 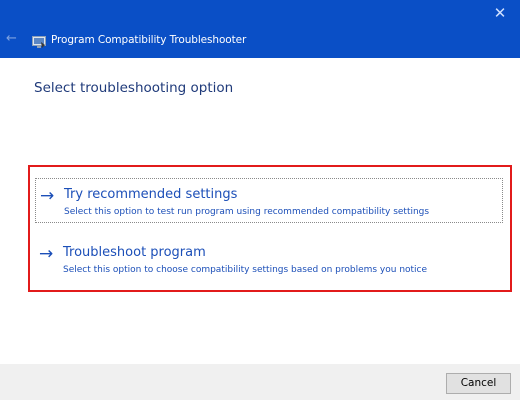 I want to click on cancel-button: Cancel, so click(x=478, y=383).